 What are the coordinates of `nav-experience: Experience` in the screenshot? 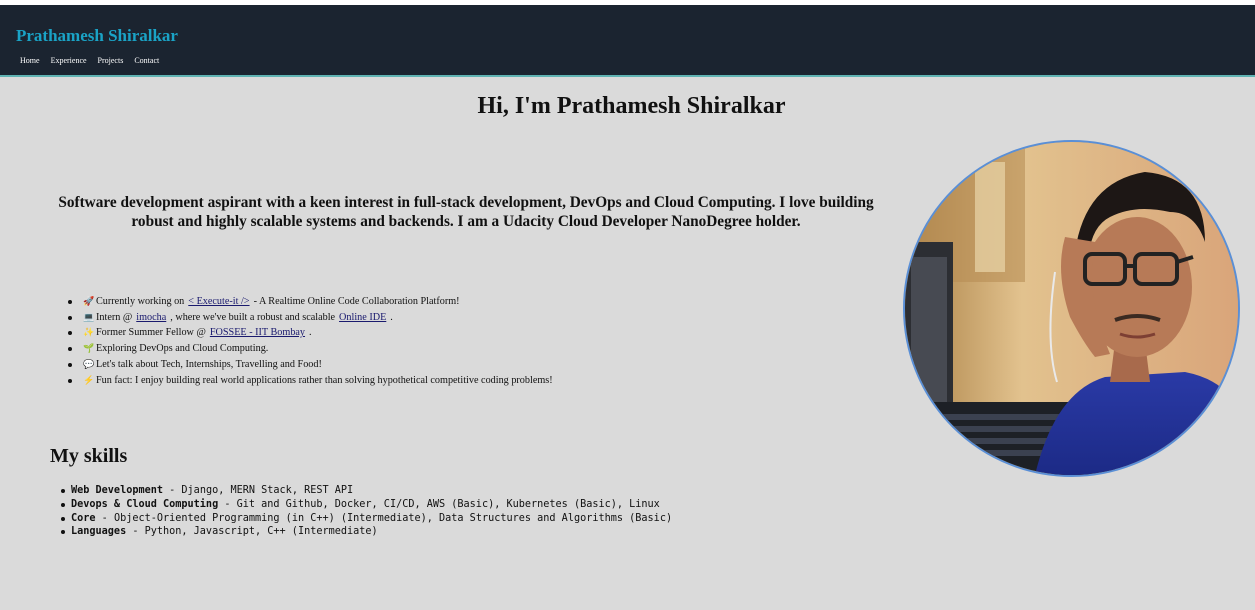 It's located at (69, 60).